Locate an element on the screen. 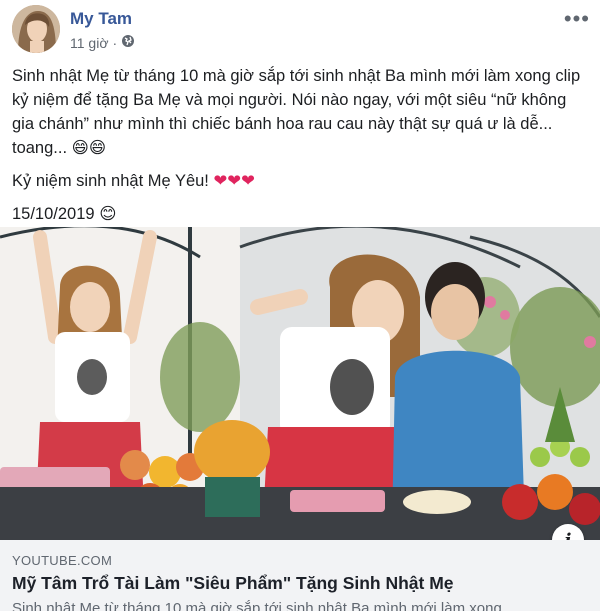 The width and height of the screenshot is (600, 611). author-name: My Tam is located at coordinates (101, 19).